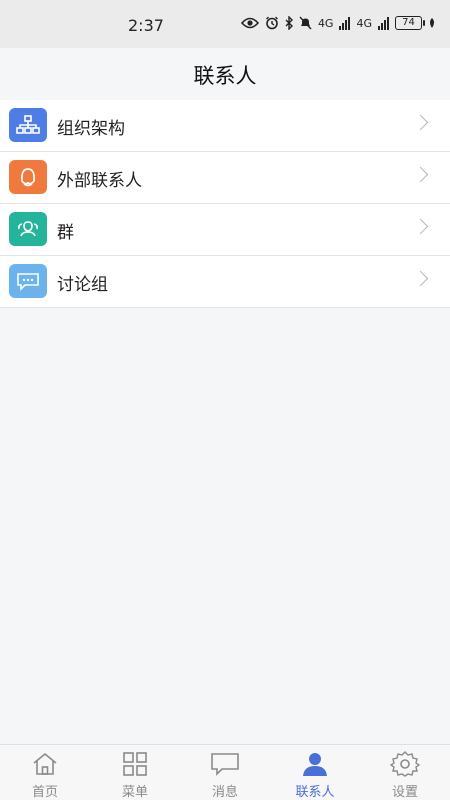 The height and width of the screenshot is (800, 450). I want to click on nav-label: 设置, so click(404, 792).